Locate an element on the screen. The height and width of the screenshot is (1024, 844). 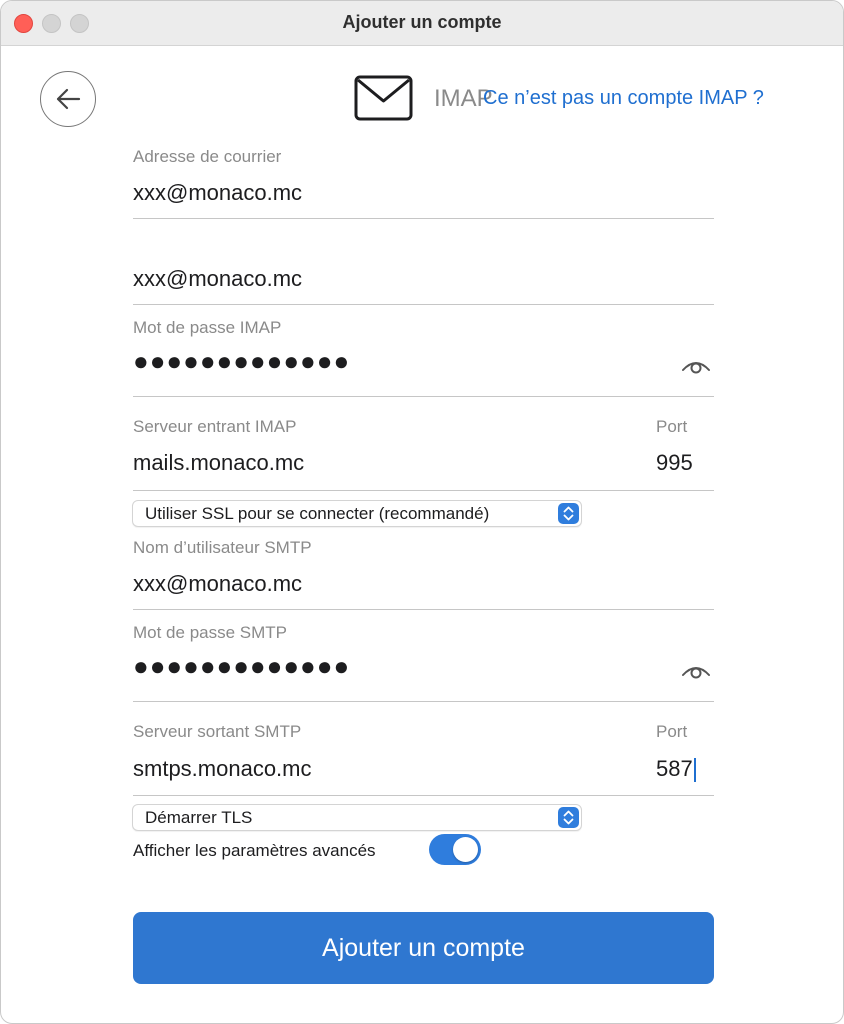
smtp-password-field: ●●●●●●●●●●●●● is located at coordinates (241, 666).